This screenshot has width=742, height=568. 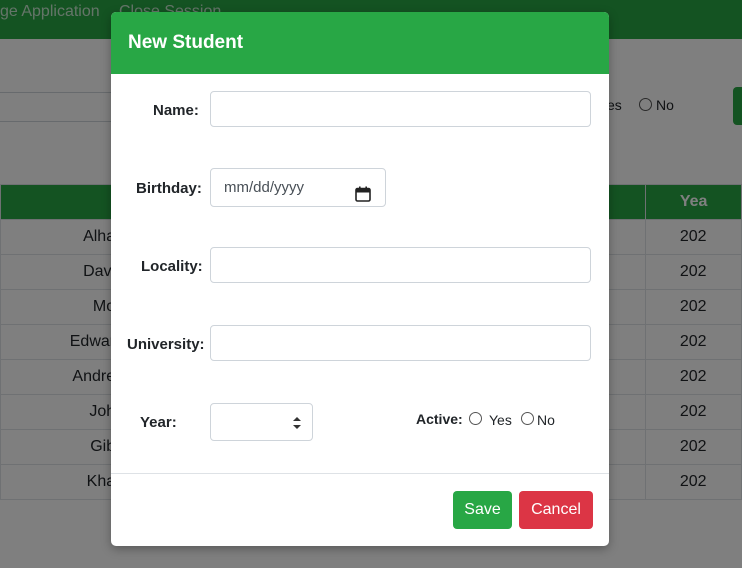 What do you see at coordinates (297, 423) in the screenshot?
I see `select-arrows-icon` at bounding box center [297, 423].